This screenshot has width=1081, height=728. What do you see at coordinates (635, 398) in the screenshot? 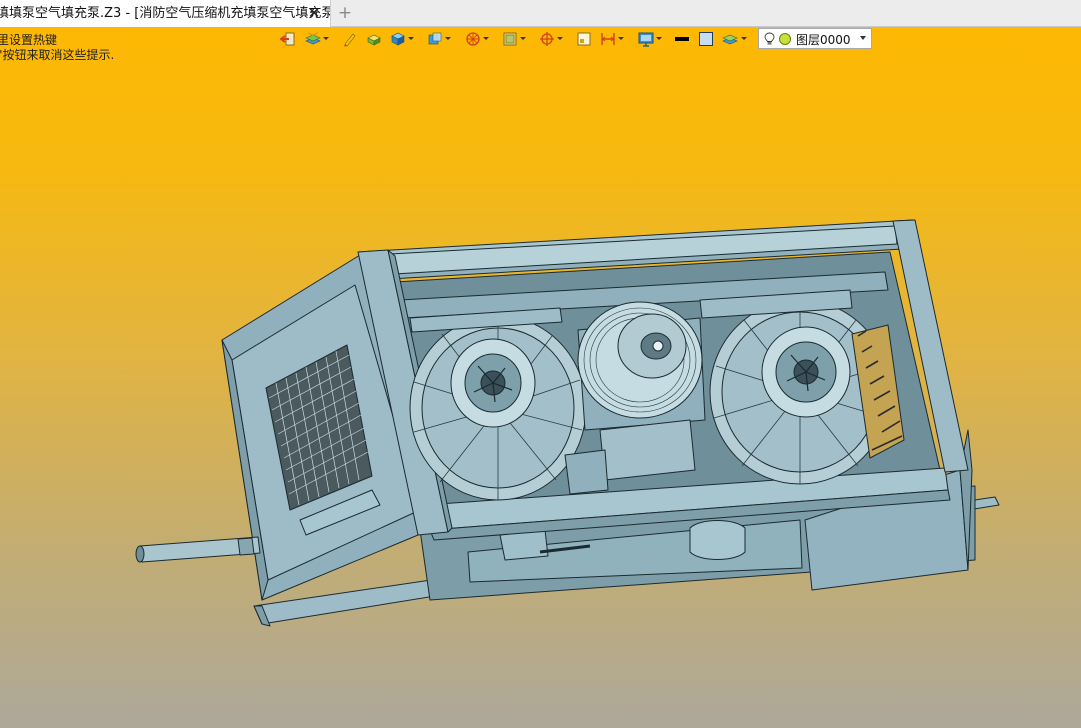
I see `center-motor` at bounding box center [635, 398].